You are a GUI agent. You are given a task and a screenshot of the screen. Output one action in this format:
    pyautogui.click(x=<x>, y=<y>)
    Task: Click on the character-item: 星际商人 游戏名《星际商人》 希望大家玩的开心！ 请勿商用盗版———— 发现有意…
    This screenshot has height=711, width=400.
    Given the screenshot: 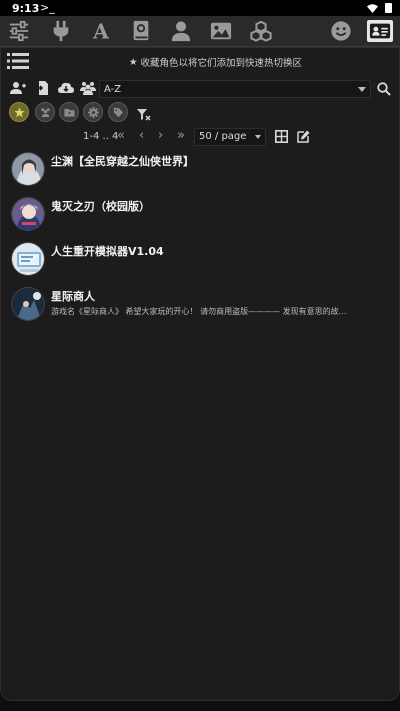 What is the action you would take?
    pyautogui.click(x=200, y=309)
    